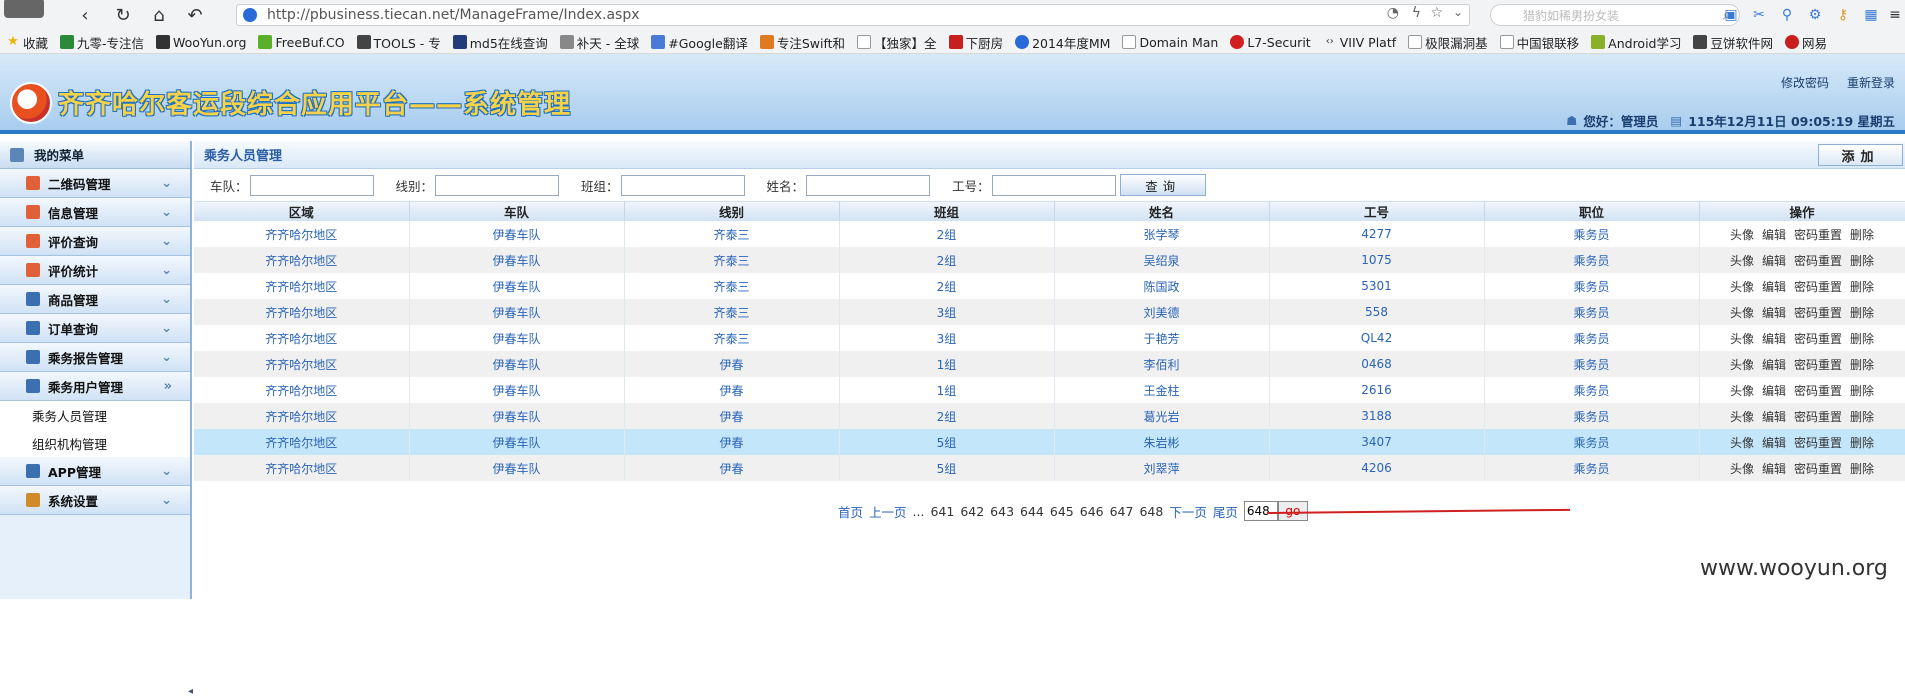 This screenshot has width=1905, height=698. I want to click on bookmark-item: 下厨房, so click(975, 42).